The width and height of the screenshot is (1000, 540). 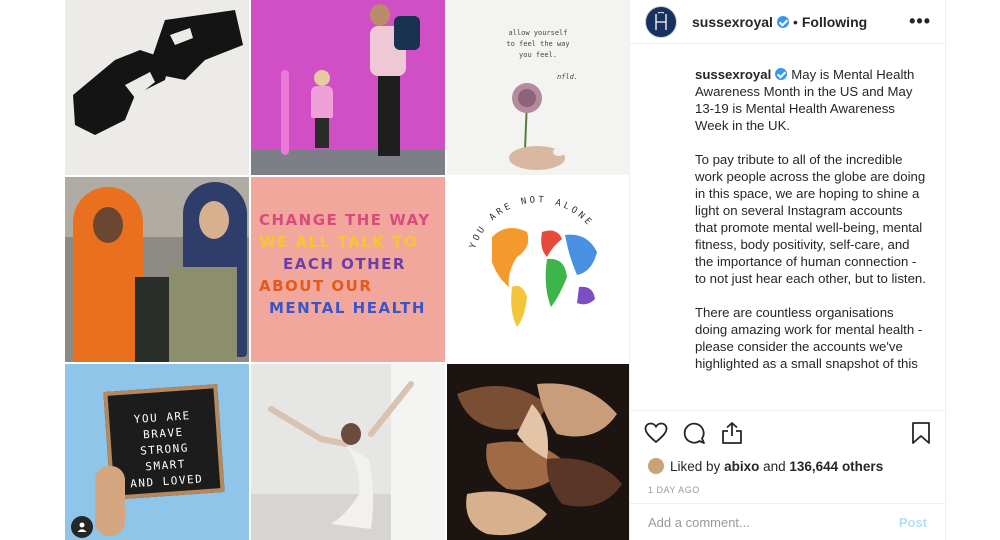 What do you see at coordinates (732, 433) in the screenshot?
I see `share-icon` at bounding box center [732, 433].